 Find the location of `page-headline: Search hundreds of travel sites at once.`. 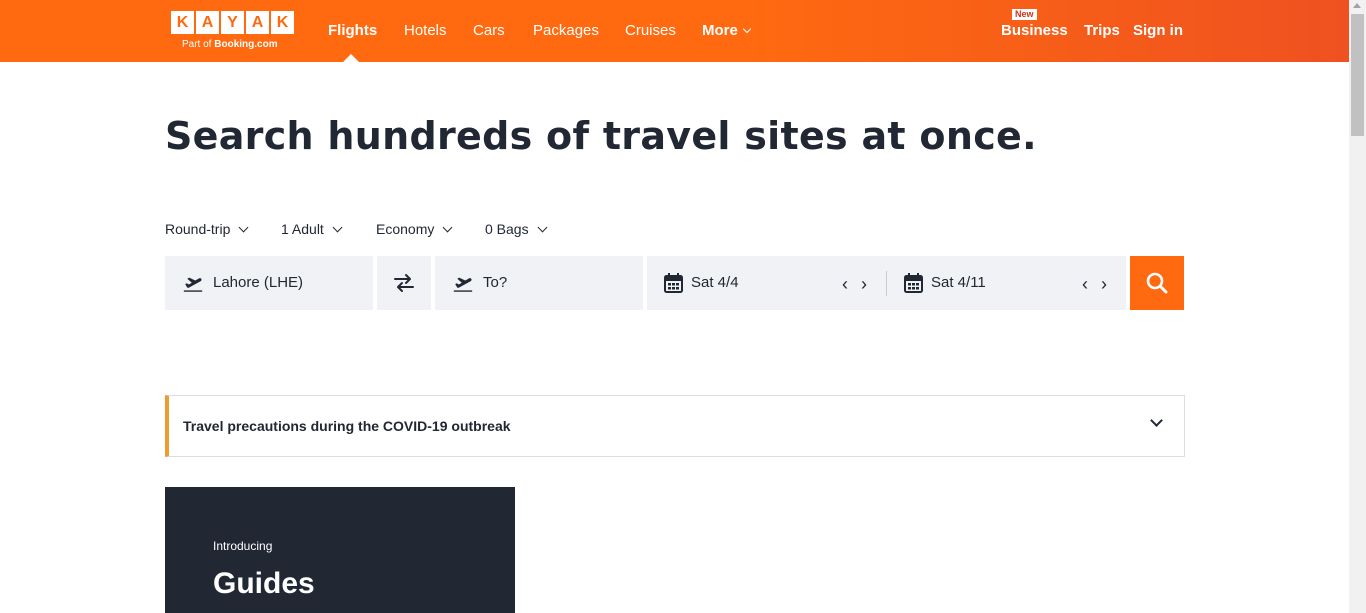

page-headline: Search hundreds of travel sites at once. is located at coordinates (601, 136).